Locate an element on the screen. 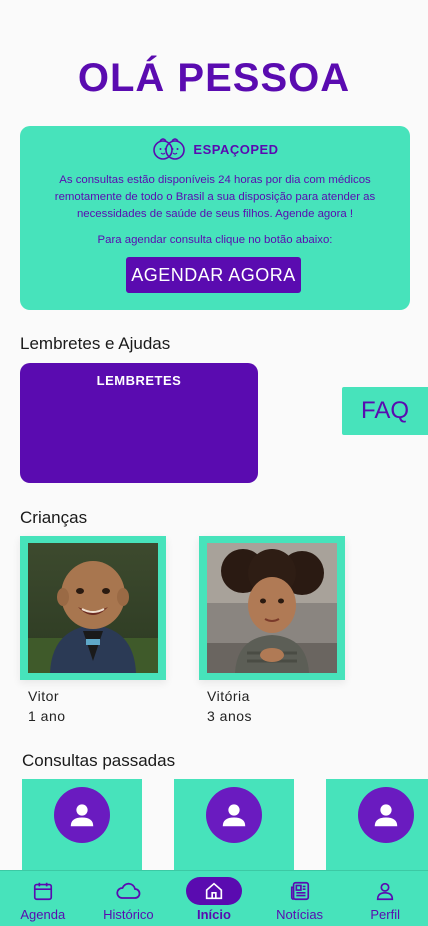 The width and height of the screenshot is (428, 926). nav-label: Agenda is located at coordinates (43, 914).